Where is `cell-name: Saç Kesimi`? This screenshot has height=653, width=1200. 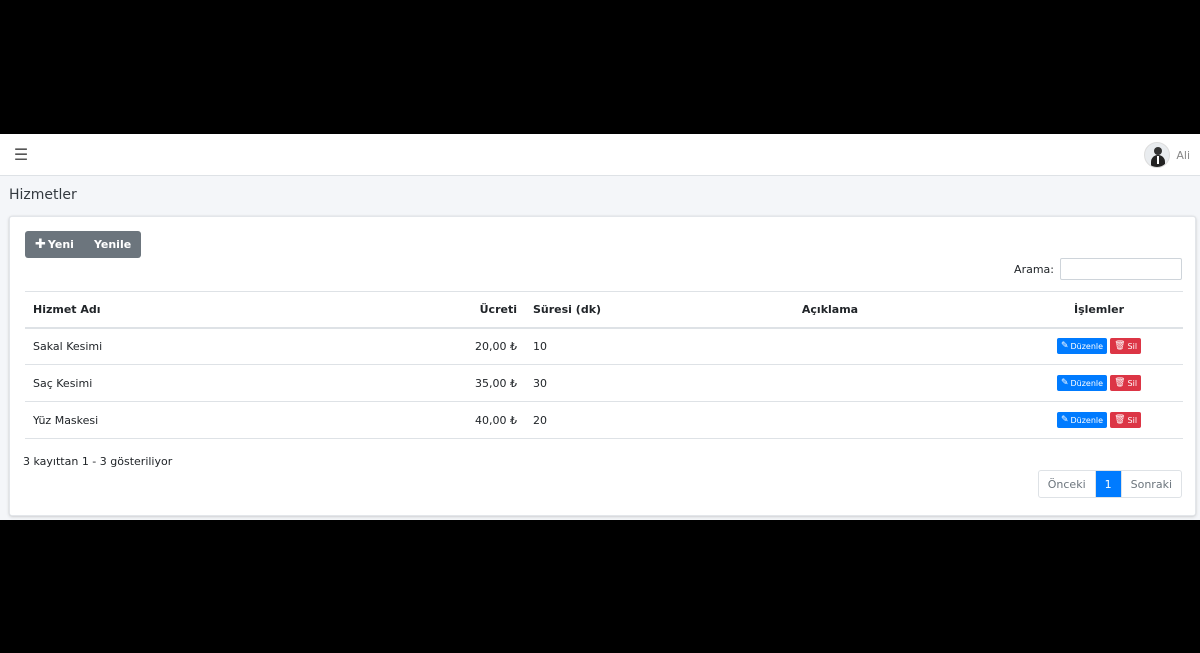 cell-name: Saç Kesimi is located at coordinates (225, 383).